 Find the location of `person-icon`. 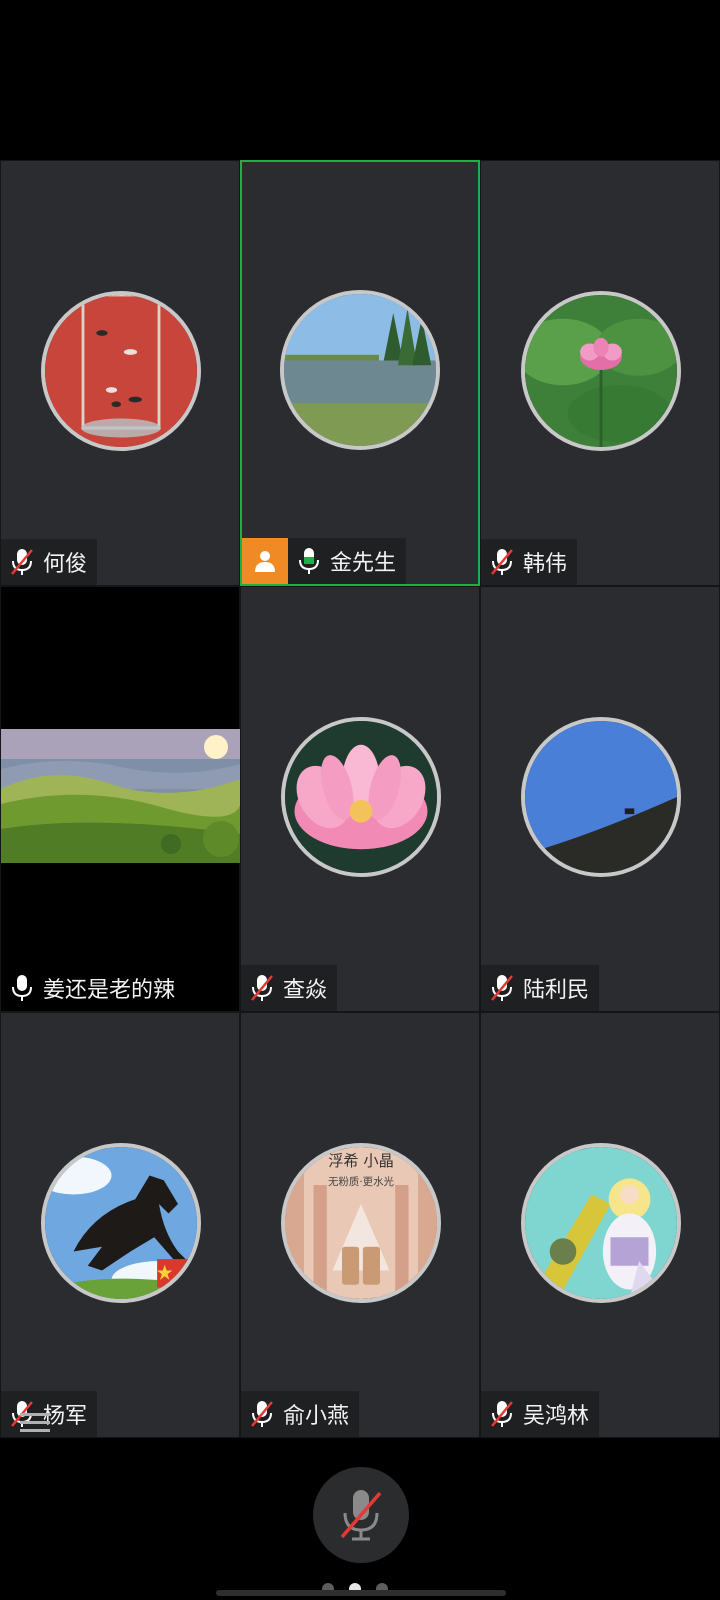

person-icon is located at coordinates (265, 561).